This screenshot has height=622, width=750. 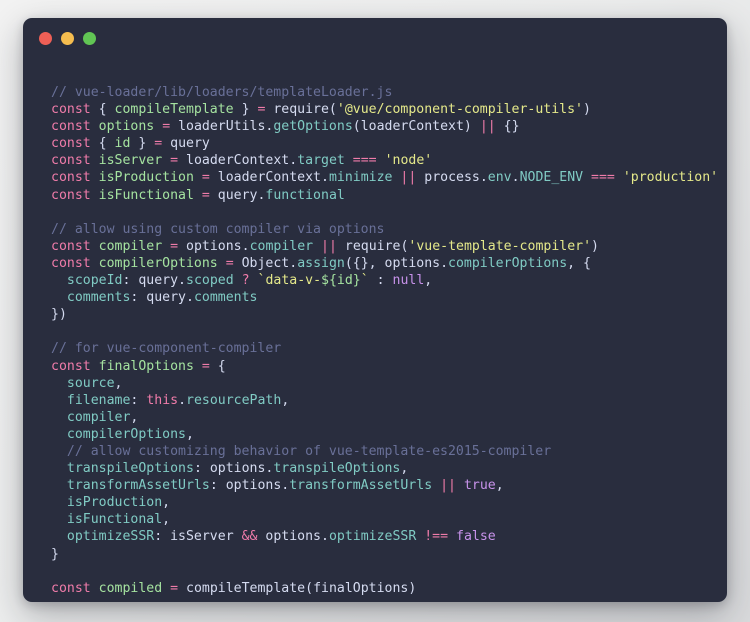 I want to click on code-line: }, so click(x=389, y=554).